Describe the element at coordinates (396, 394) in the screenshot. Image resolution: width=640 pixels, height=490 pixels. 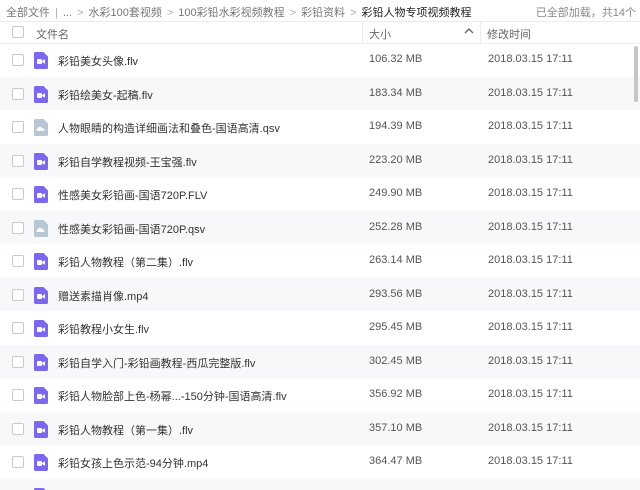
I see `file-size: 356.92 MB` at that location.